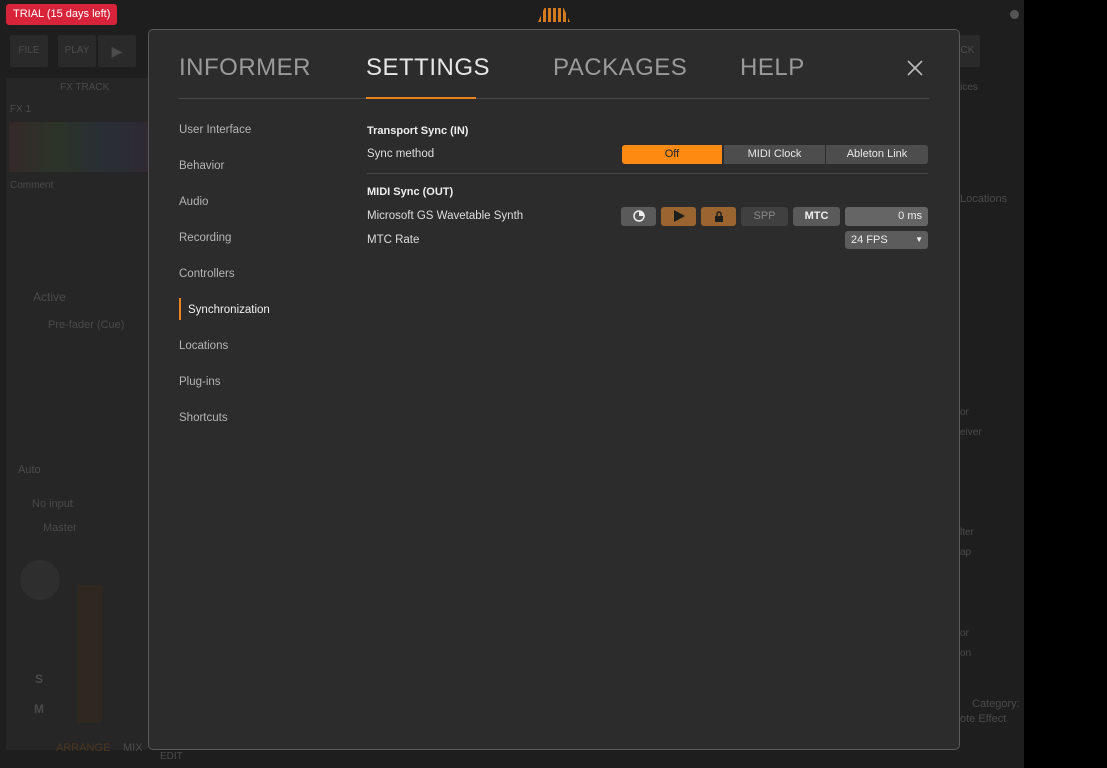 Image resolution: width=1107 pixels, height=768 pixels. What do you see at coordinates (77, 51) in the screenshot?
I see `play-menu-button: PLAY` at bounding box center [77, 51].